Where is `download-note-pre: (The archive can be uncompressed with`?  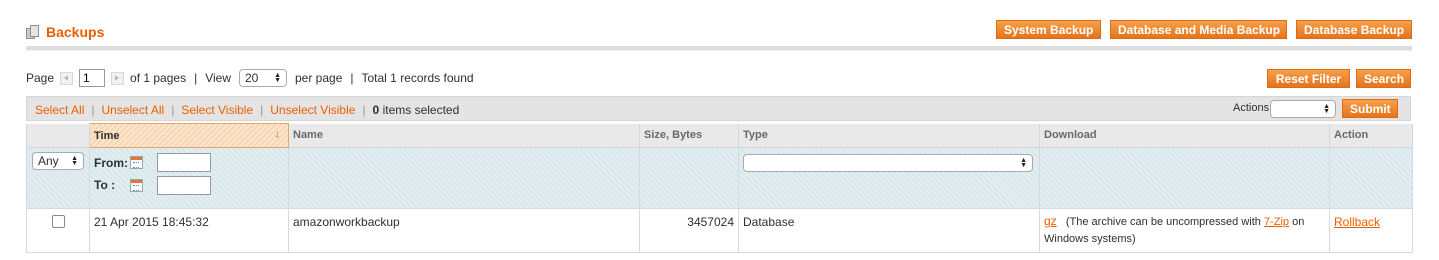 download-note-pre: (The archive can be uncompressed with is located at coordinates (1164, 222).